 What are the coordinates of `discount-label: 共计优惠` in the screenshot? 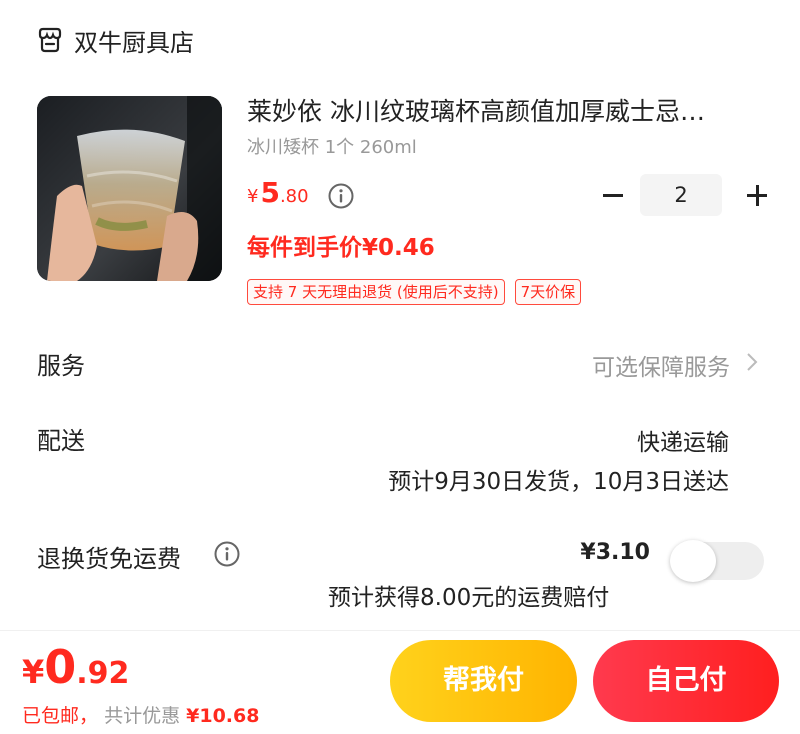 It's located at (142, 716).